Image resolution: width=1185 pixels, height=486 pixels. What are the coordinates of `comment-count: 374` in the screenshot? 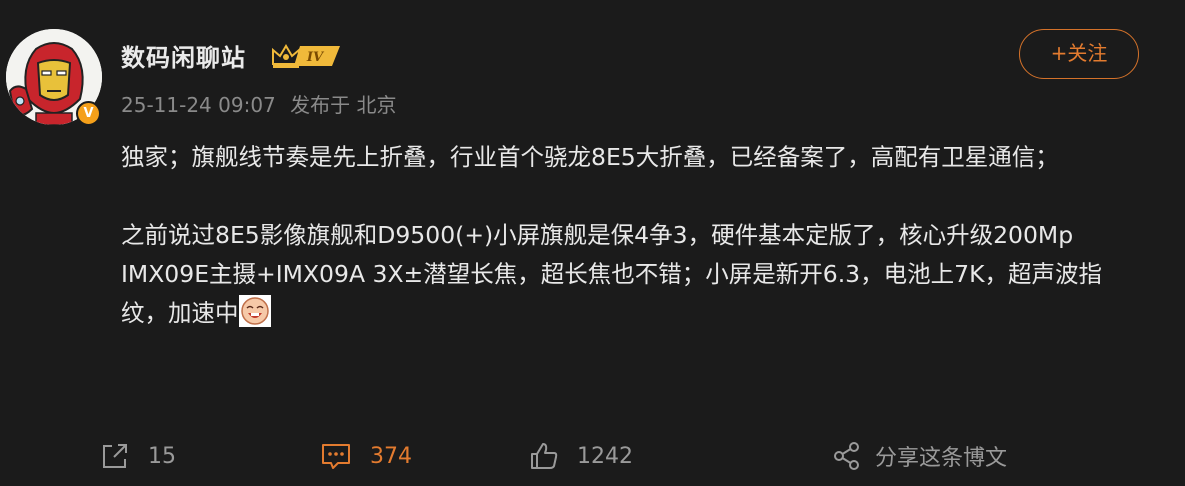 It's located at (391, 456).